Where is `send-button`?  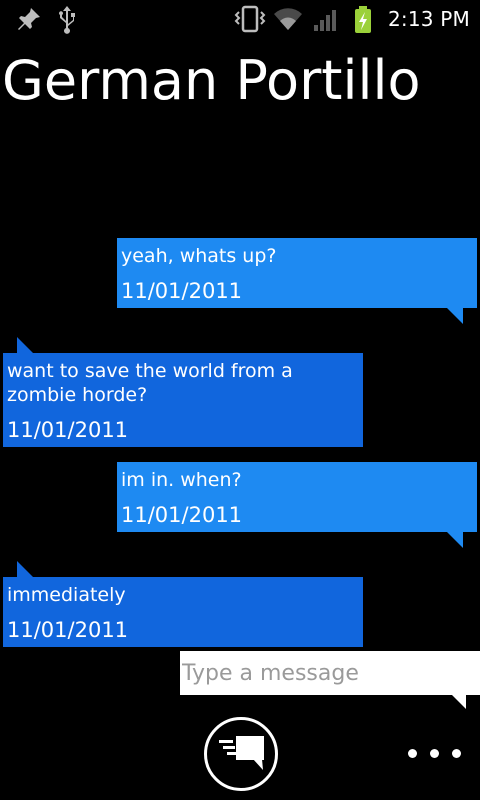
send-button is located at coordinates (241, 754).